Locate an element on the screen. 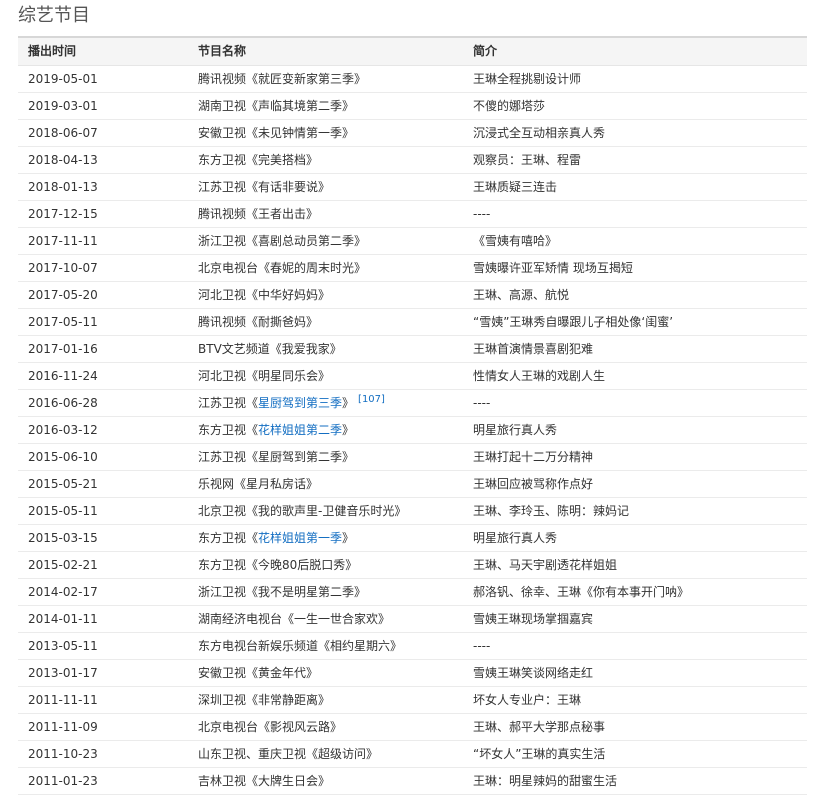 This screenshot has height=800, width=816. air-date: 2016-03-12 is located at coordinates (63, 430).